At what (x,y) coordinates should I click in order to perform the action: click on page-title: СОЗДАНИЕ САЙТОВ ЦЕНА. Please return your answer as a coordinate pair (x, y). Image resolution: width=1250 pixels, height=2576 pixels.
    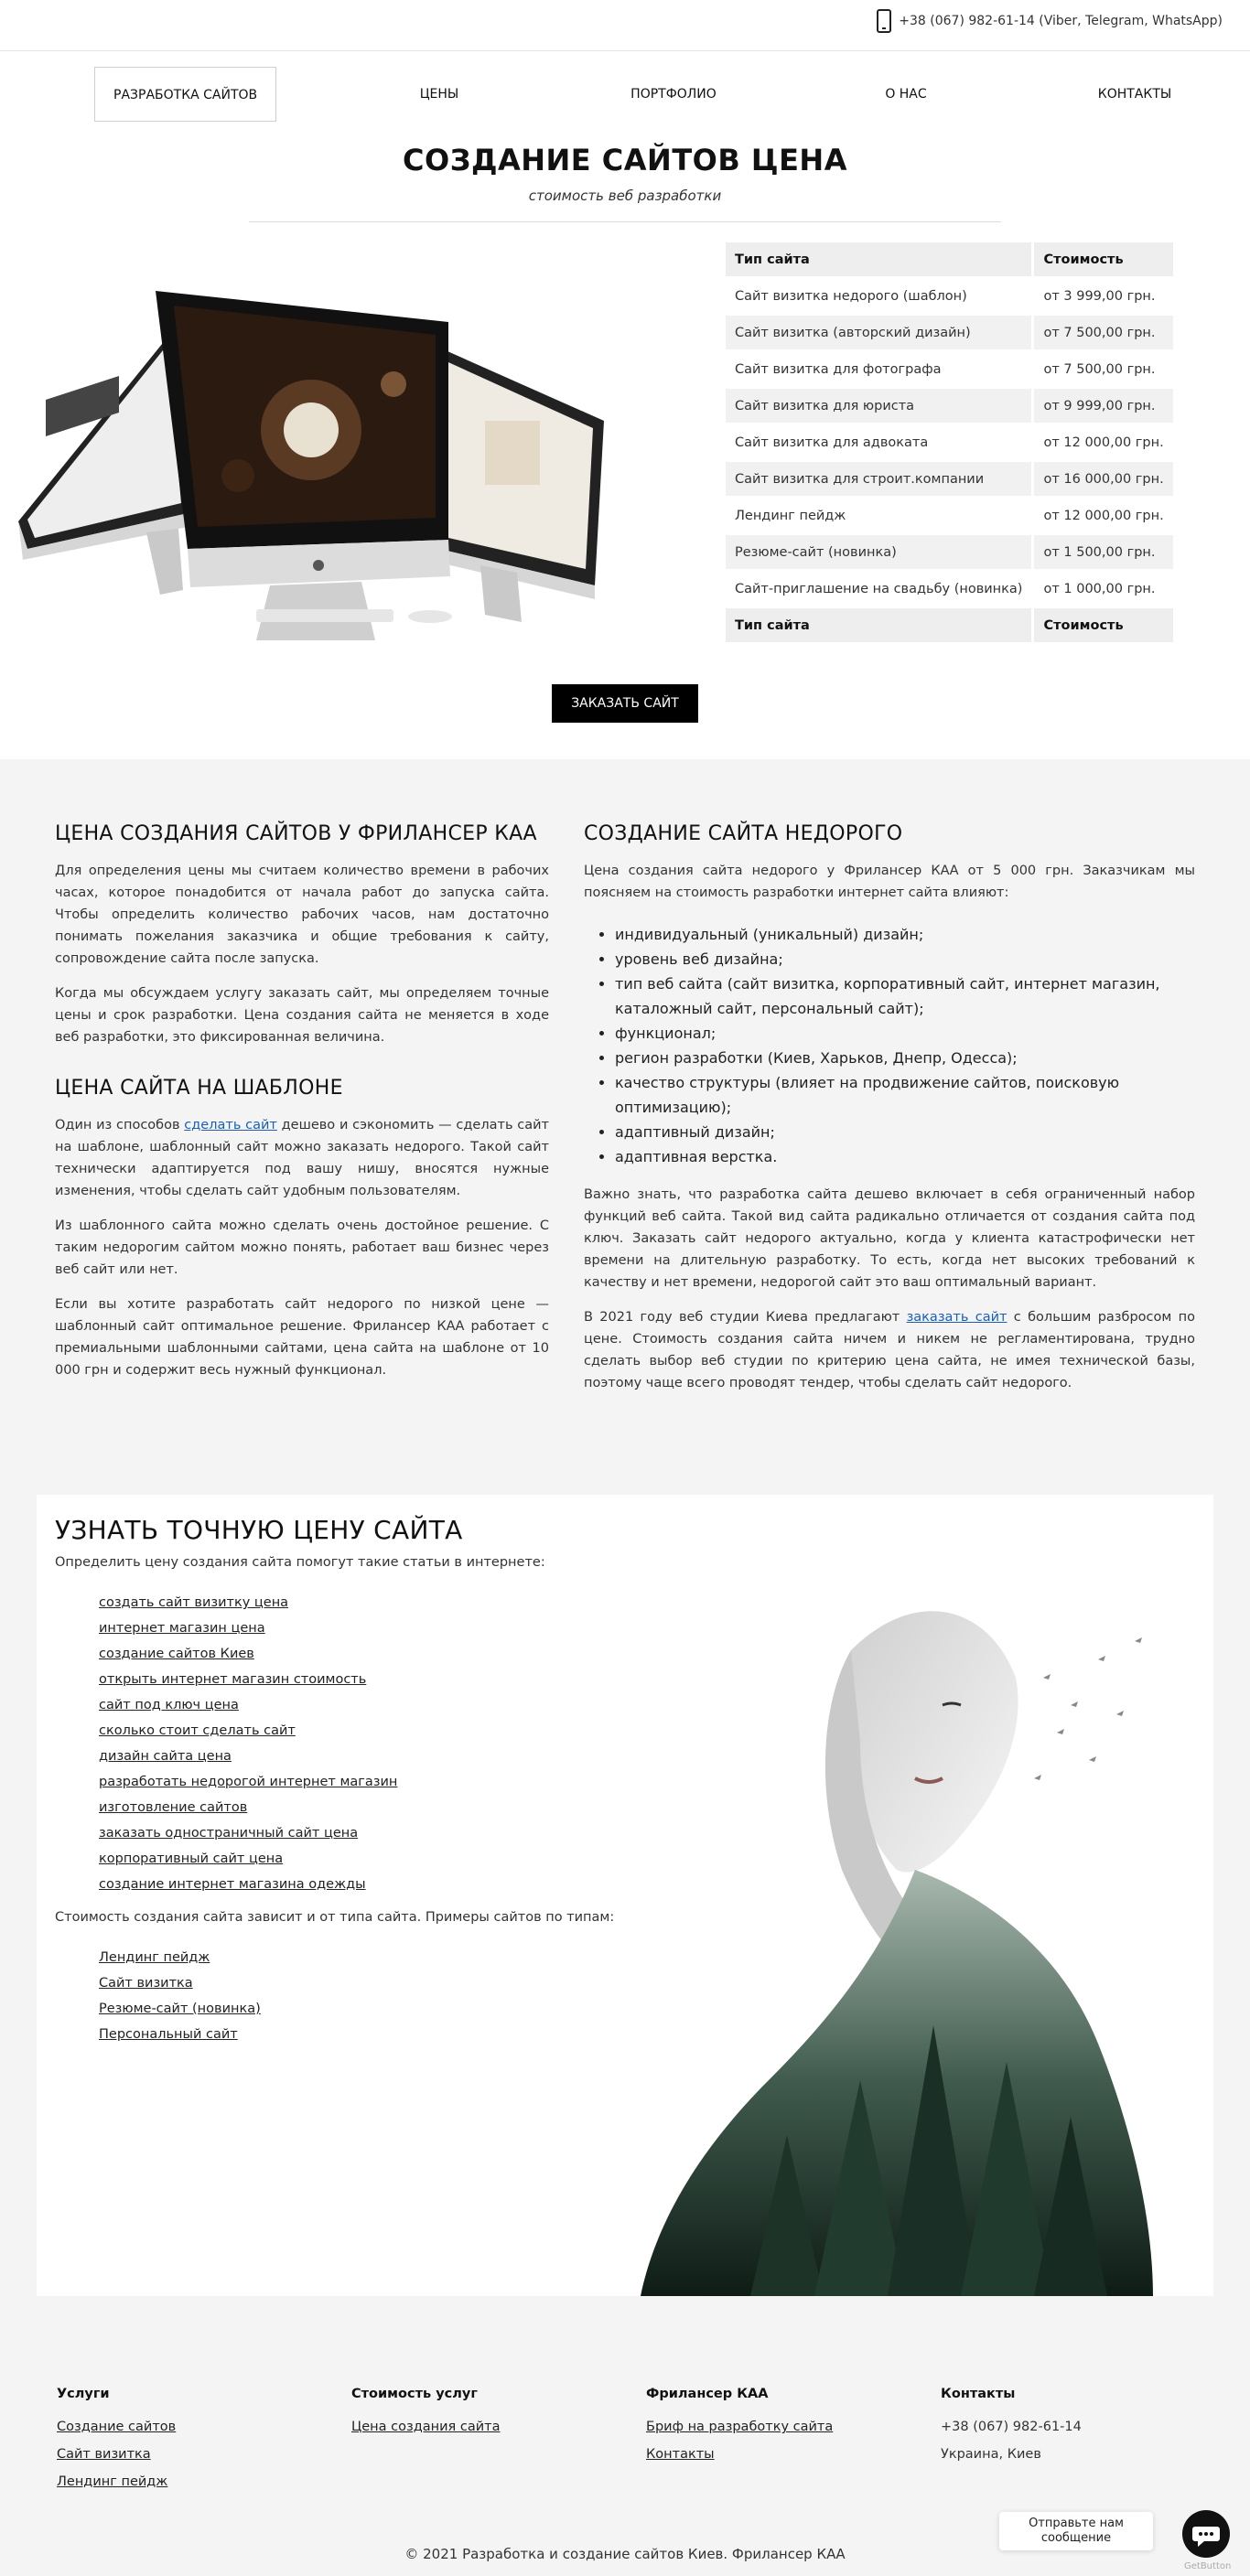
    Looking at the image, I should click on (625, 160).